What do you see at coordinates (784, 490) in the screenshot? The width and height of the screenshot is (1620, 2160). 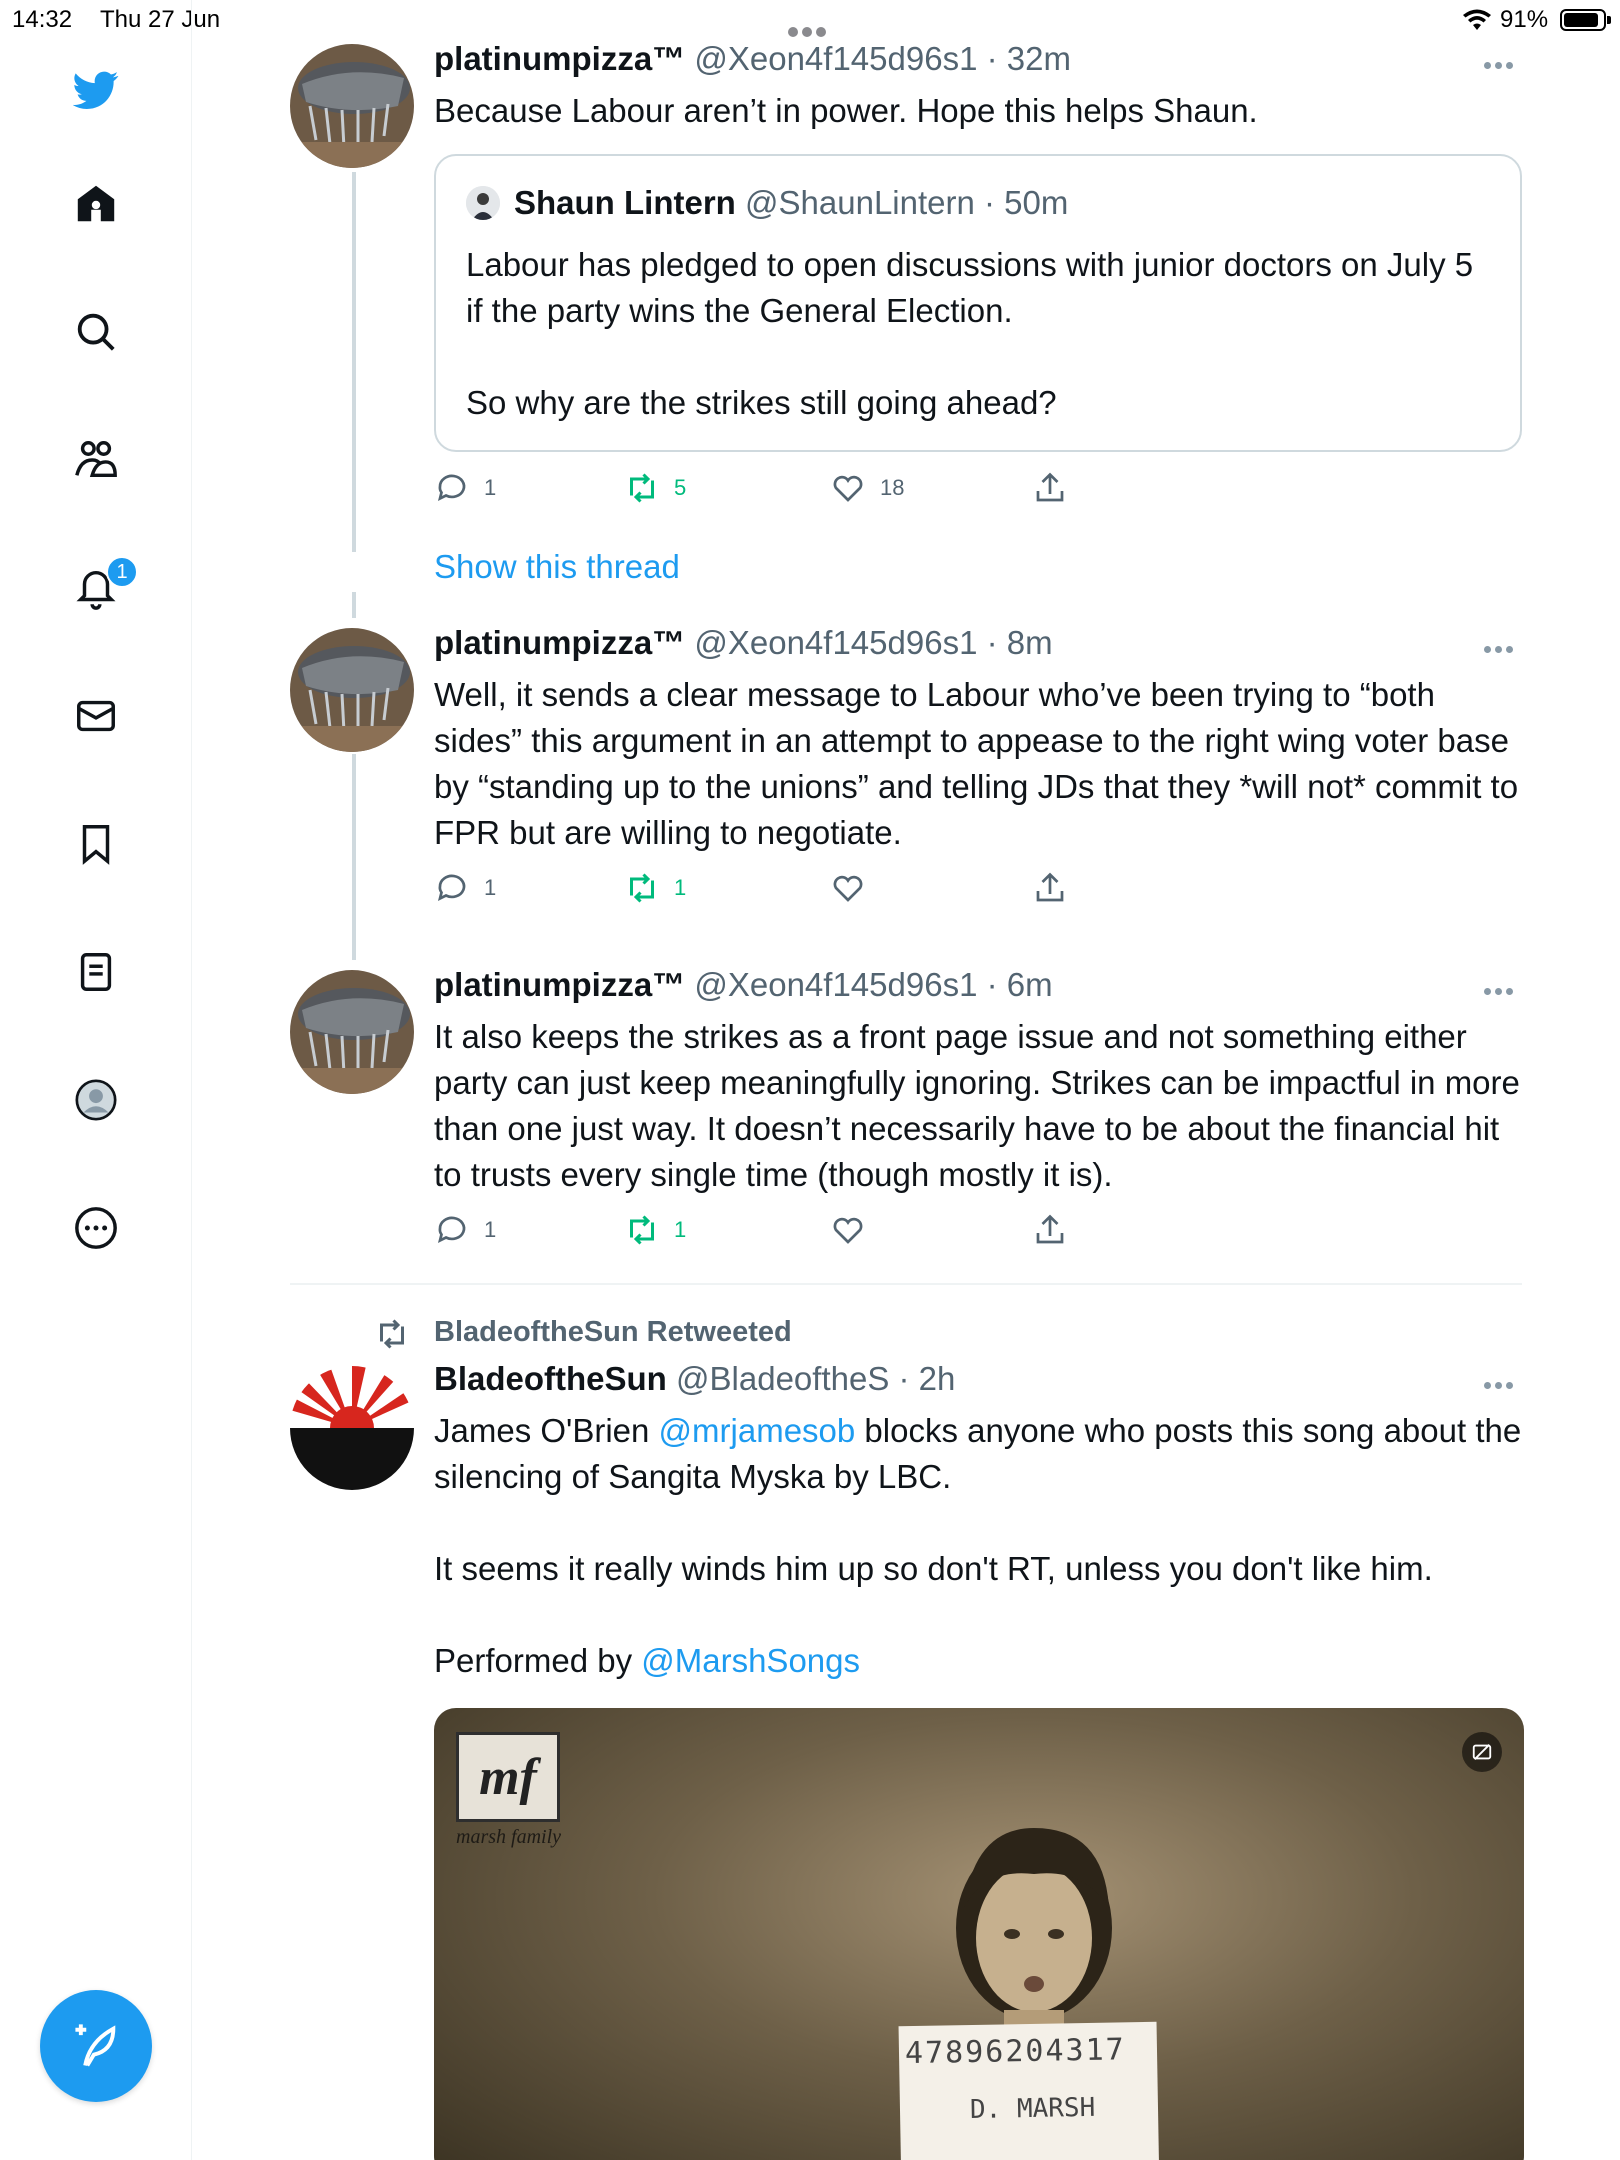 I see `tweet-actions: 1 5 18` at bounding box center [784, 490].